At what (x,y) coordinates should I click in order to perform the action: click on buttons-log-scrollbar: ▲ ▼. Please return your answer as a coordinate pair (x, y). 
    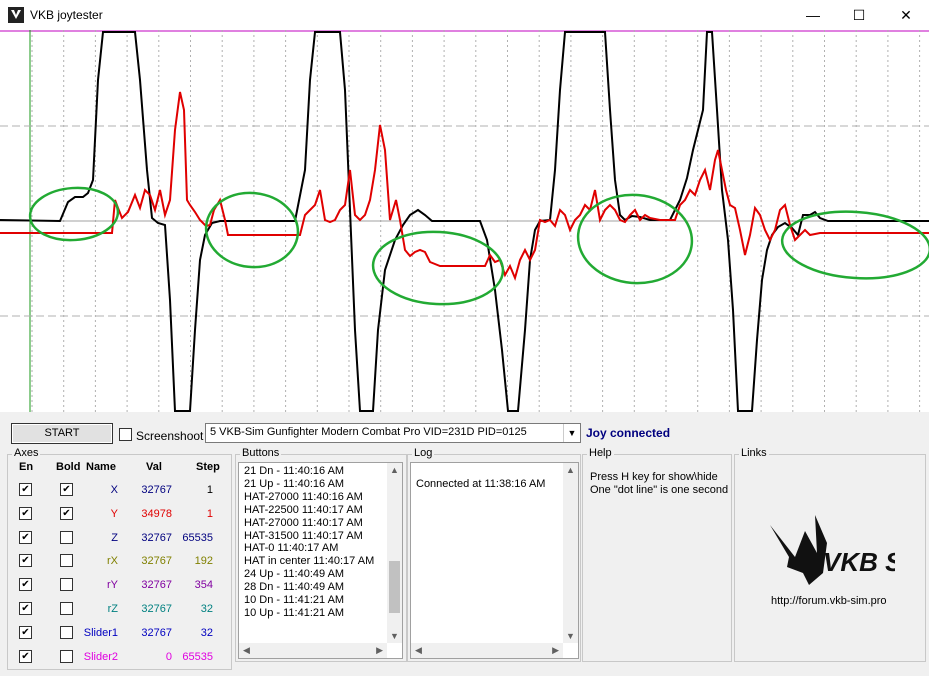
    Looking at the image, I should click on (394, 553).